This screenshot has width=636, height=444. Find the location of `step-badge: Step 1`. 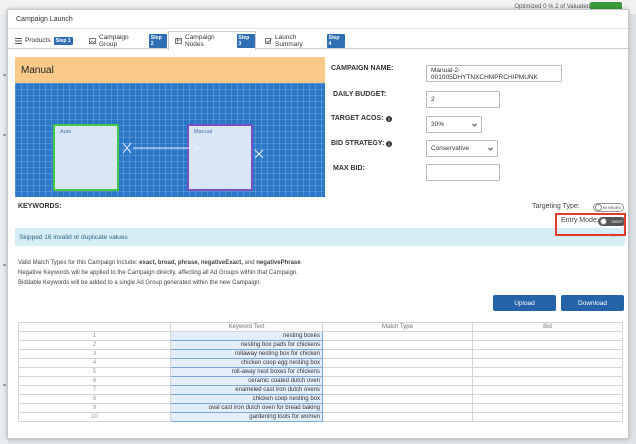

step-badge: Step 1 is located at coordinates (63, 40).